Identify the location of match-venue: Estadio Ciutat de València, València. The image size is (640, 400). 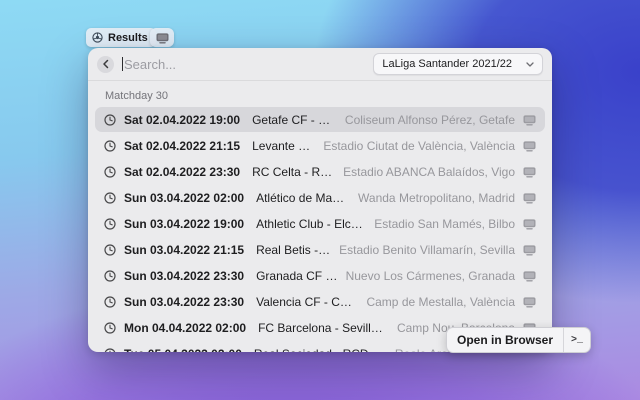
(419, 145).